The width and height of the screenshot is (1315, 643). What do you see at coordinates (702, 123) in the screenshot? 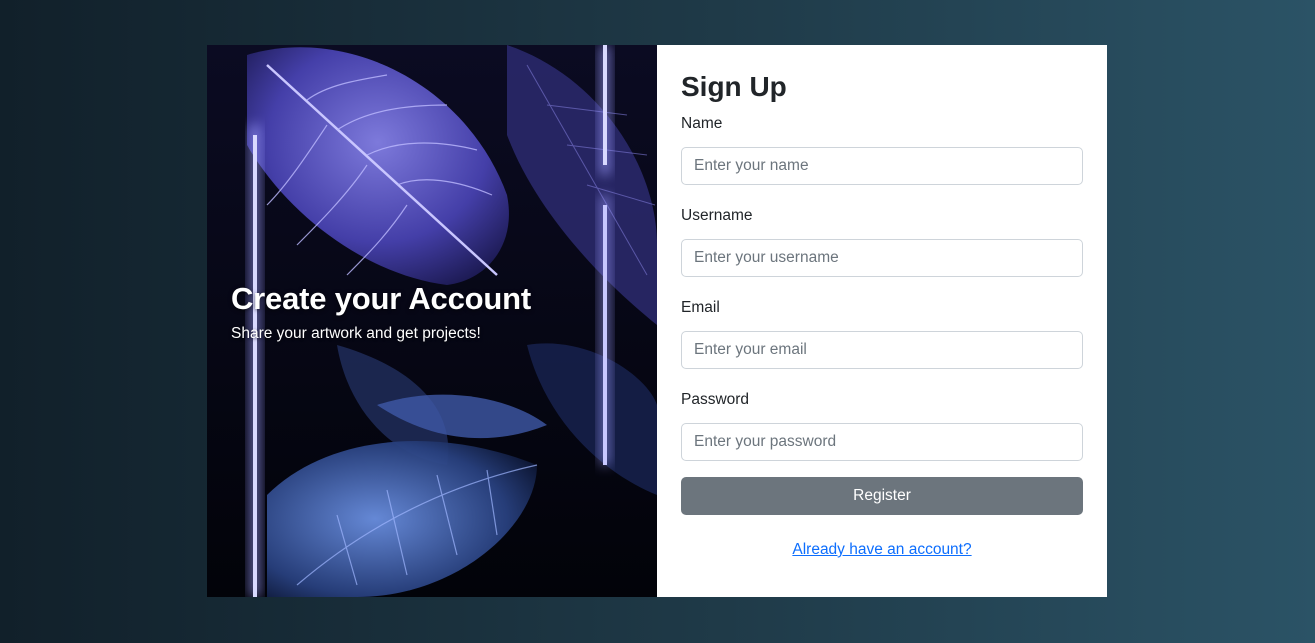
I see `name-label: Name` at bounding box center [702, 123].